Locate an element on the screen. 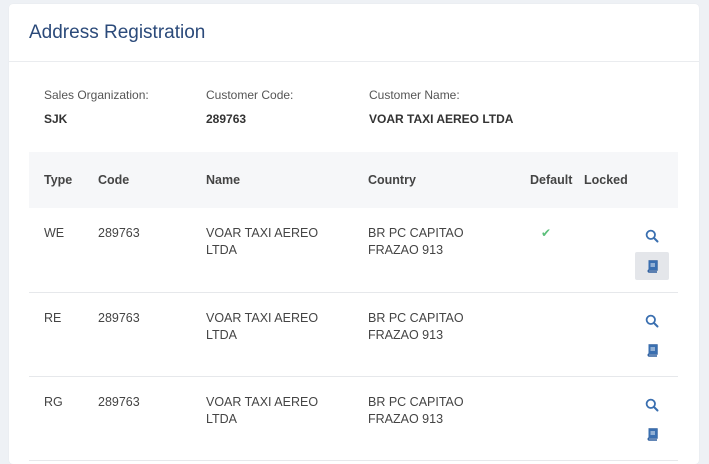 The image size is (709, 464). cell-type: RG is located at coordinates (53, 401).